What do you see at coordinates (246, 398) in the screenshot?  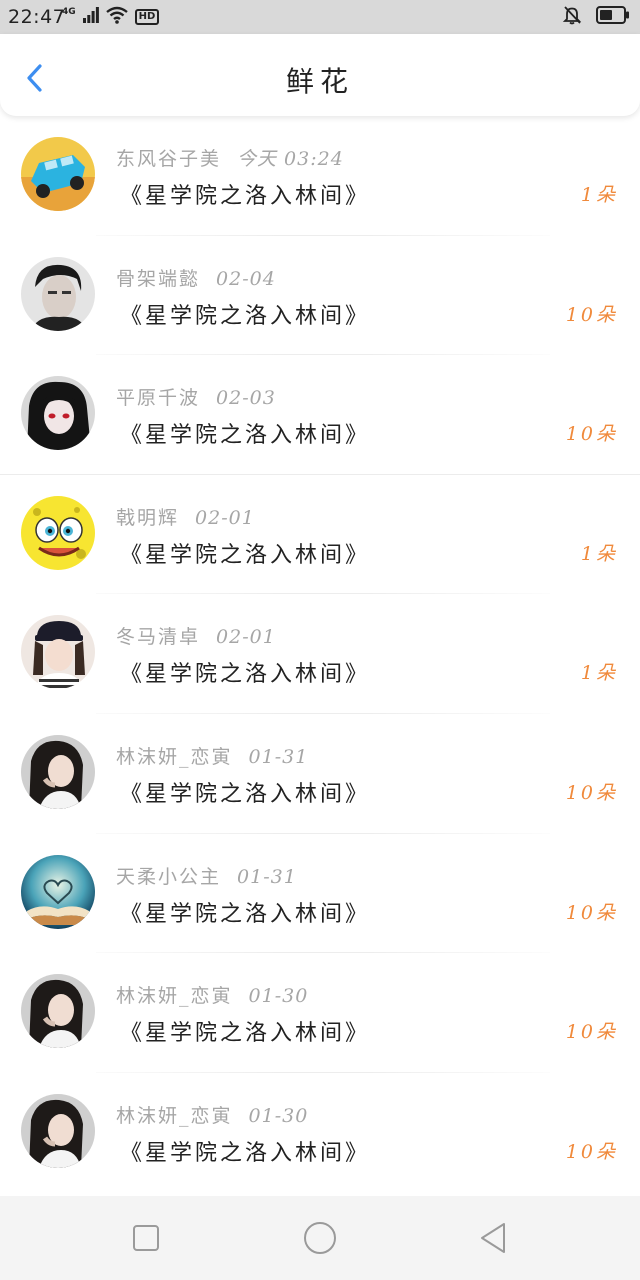 I see `record-date: 02-03` at bounding box center [246, 398].